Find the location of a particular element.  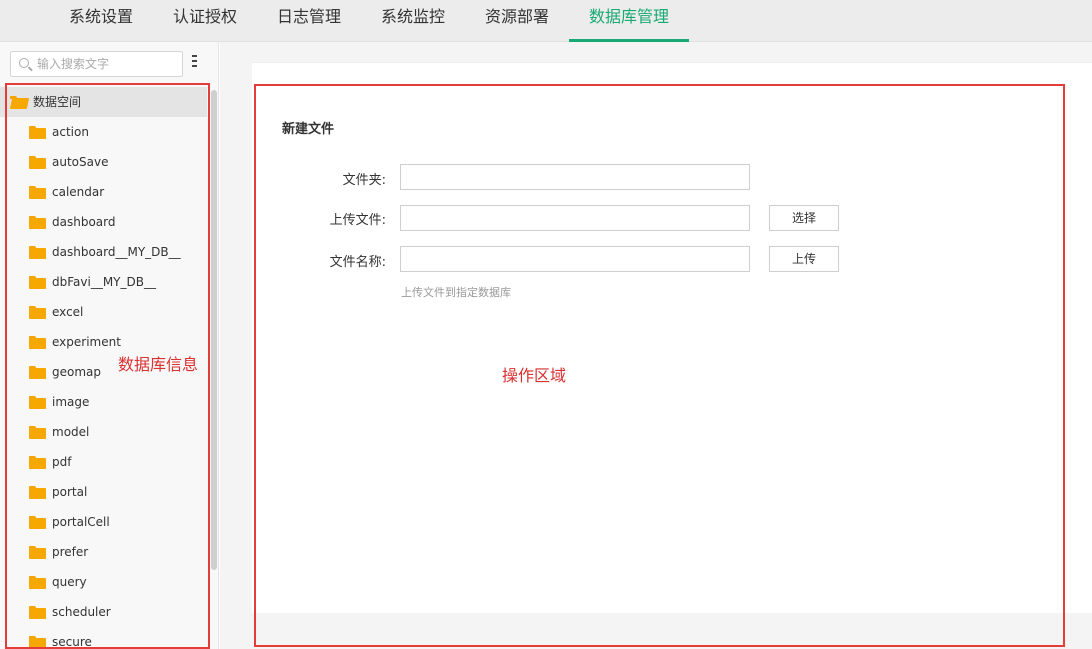

search-icon is located at coordinates (24, 63).